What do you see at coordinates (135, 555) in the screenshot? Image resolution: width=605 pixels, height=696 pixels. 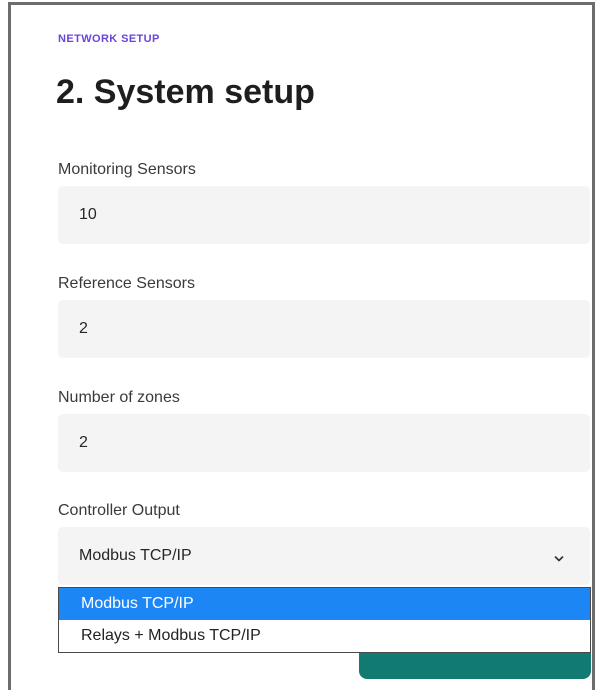 I see `controller-output-value: Modbus TCP/IP` at bounding box center [135, 555].